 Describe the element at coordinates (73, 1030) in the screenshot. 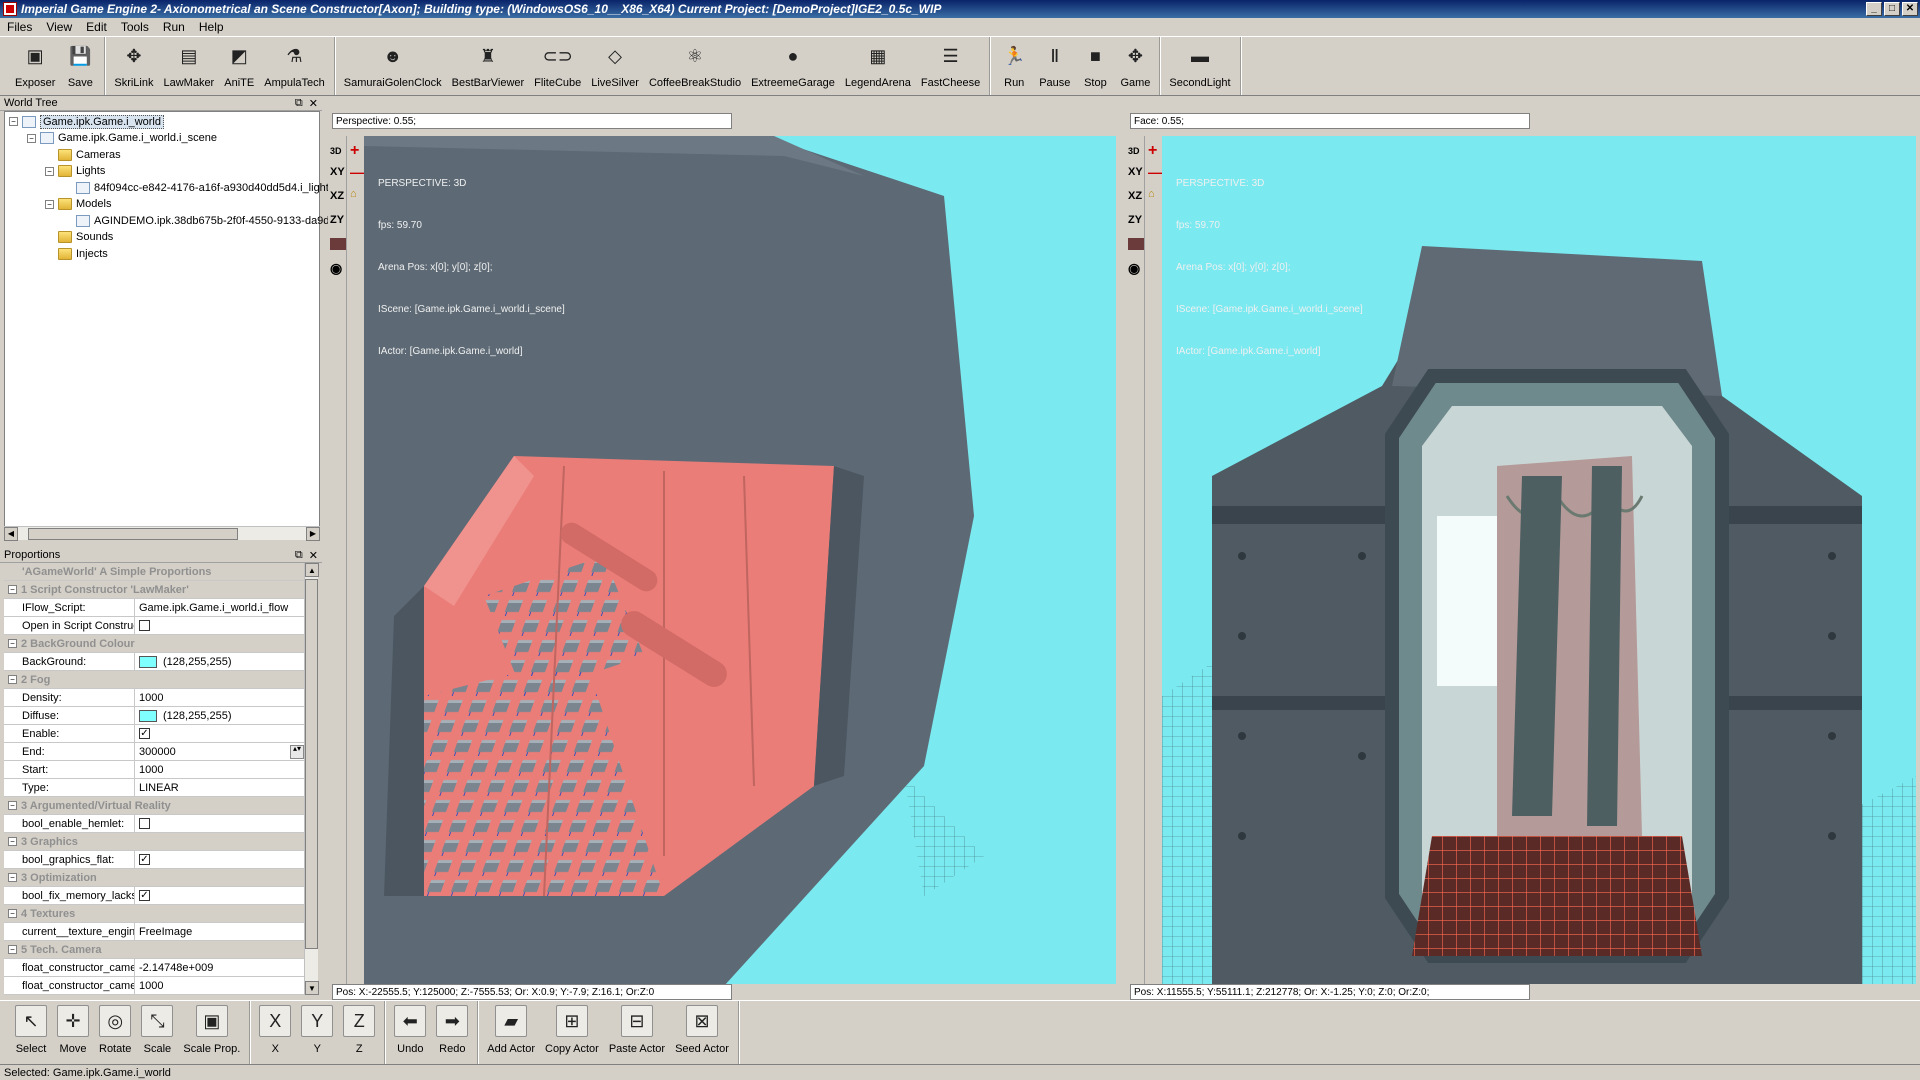

I see `move-button: ✛ Move` at that location.